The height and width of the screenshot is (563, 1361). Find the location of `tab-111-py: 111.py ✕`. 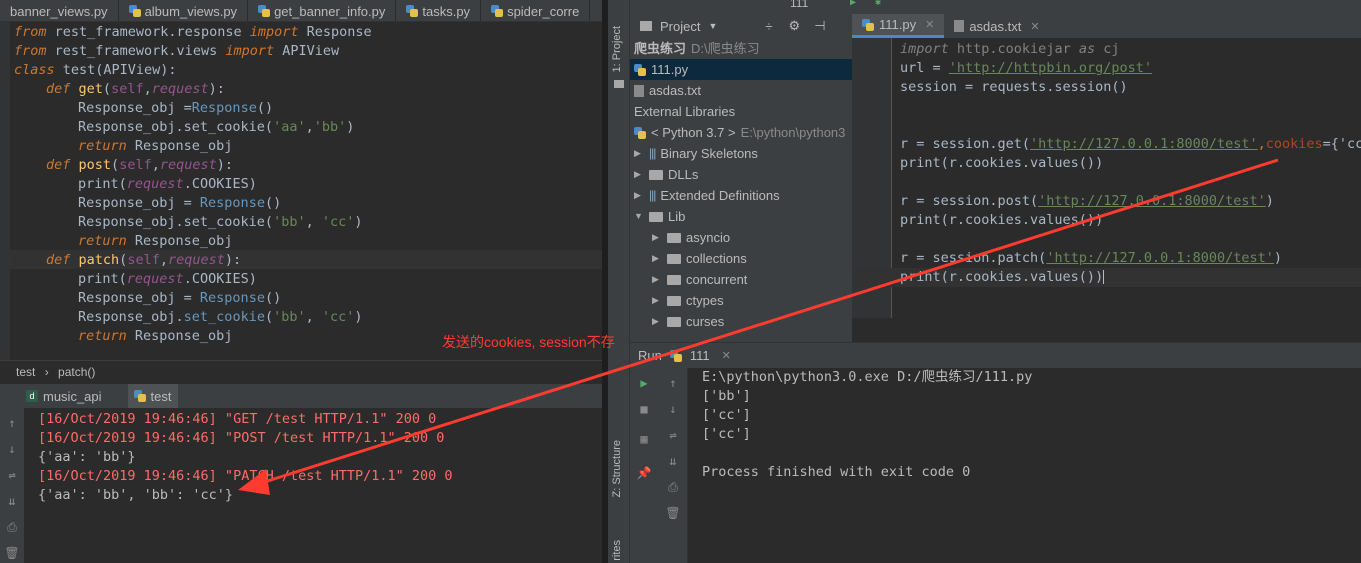

tab-111-py: 111.py ✕ is located at coordinates (898, 26).